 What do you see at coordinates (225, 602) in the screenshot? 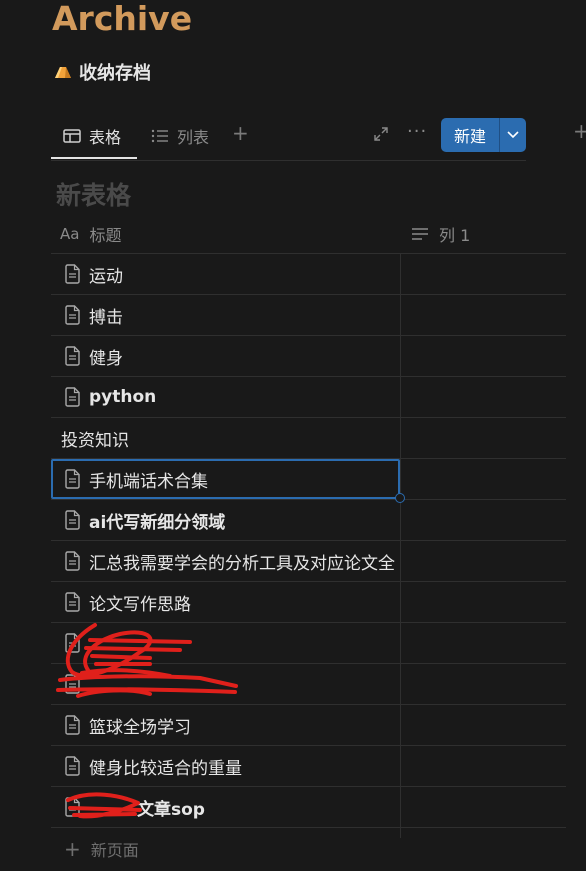
I see `title-cell: 论文写作思路` at bounding box center [225, 602].